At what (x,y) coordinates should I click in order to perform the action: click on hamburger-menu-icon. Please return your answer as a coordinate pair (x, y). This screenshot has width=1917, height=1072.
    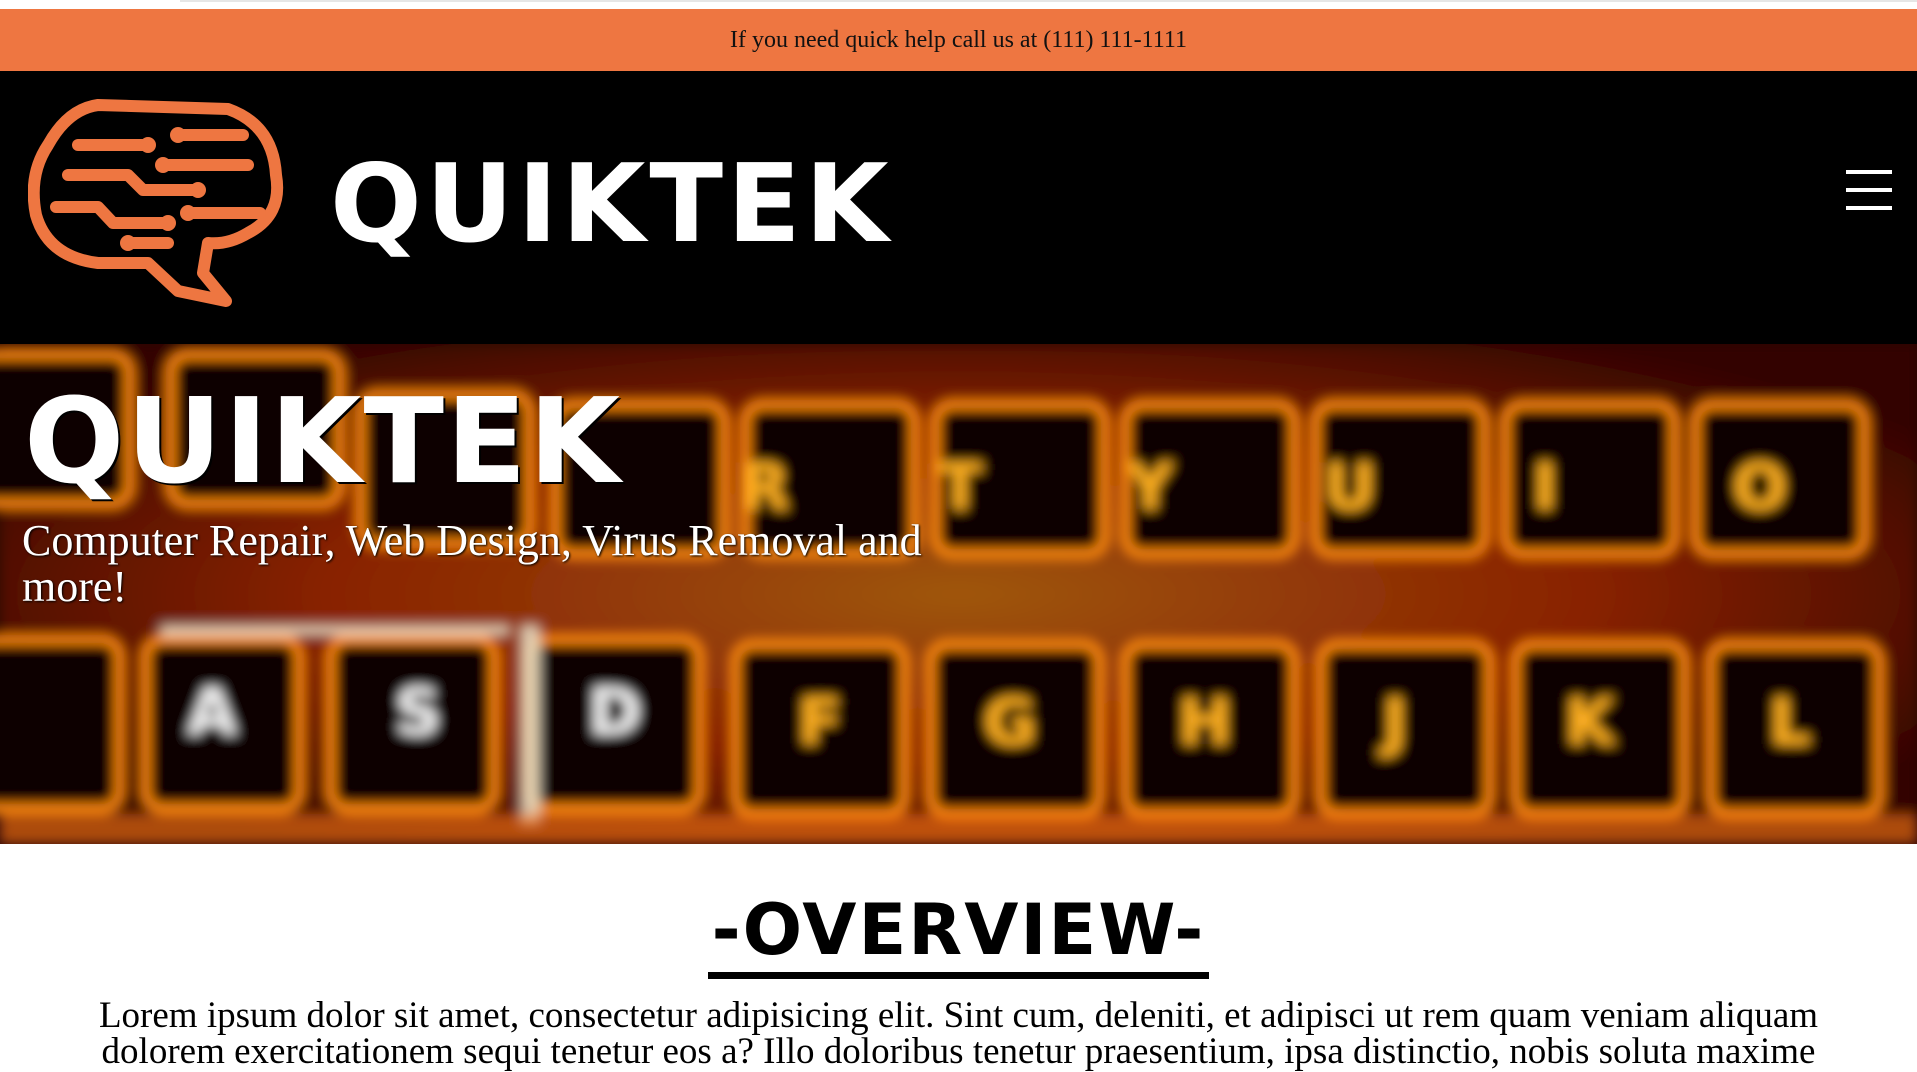
    Looking at the image, I should click on (1869, 190).